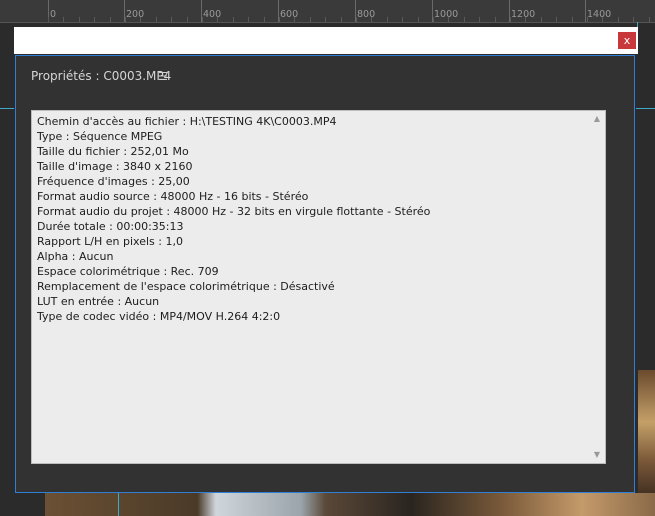 The image size is (655, 516). I want to click on property-line: Type : Séquence MPEG, so click(100, 136).